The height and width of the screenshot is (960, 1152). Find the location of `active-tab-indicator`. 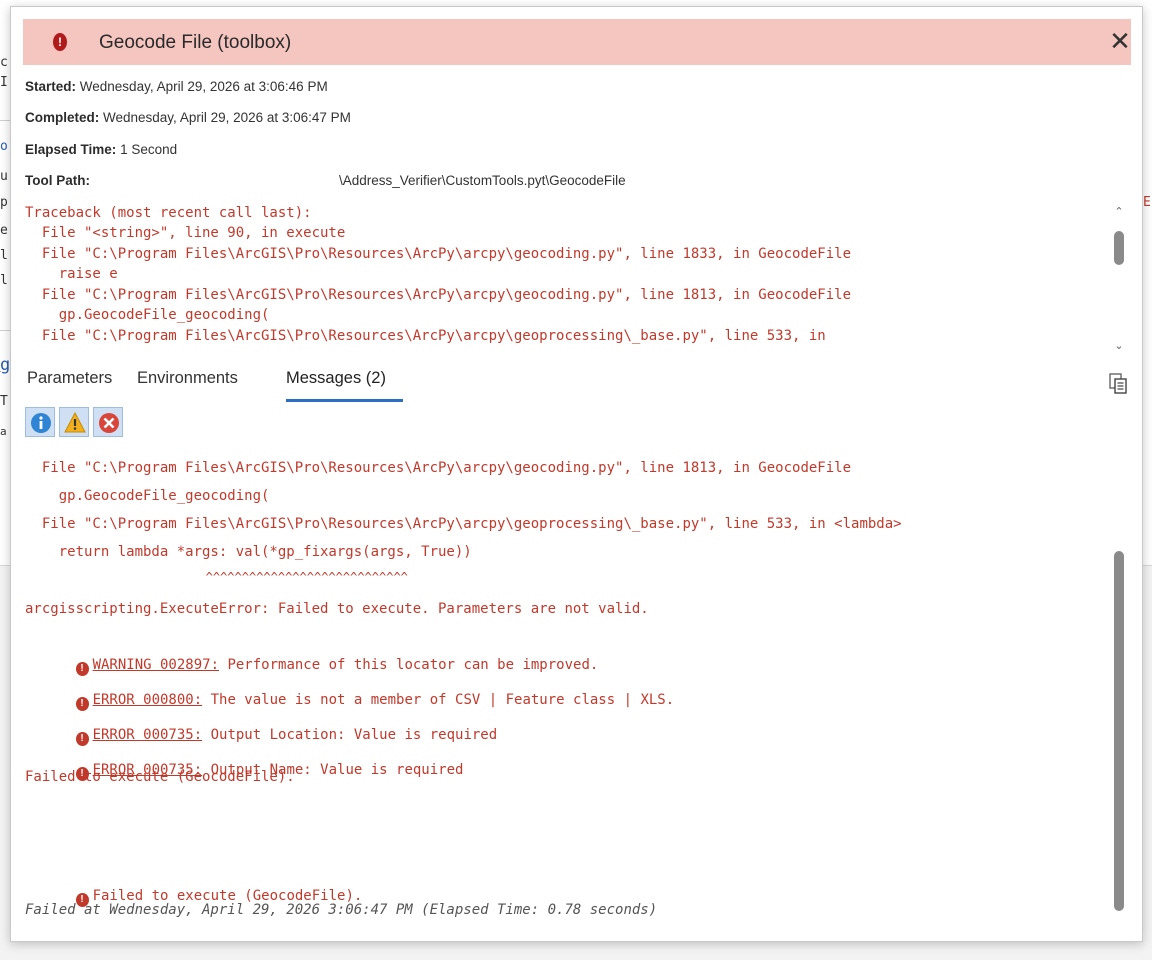

active-tab-indicator is located at coordinates (344, 400).